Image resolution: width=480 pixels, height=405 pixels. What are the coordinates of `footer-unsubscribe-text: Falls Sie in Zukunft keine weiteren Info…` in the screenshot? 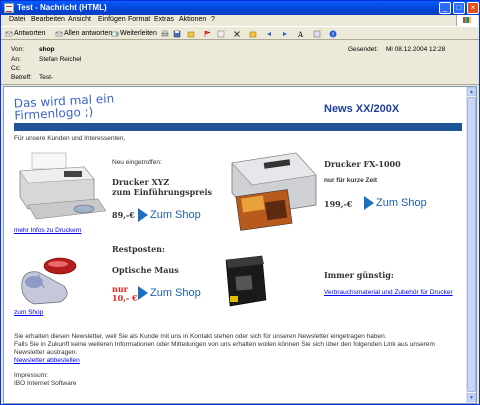 It's located at (224, 344).